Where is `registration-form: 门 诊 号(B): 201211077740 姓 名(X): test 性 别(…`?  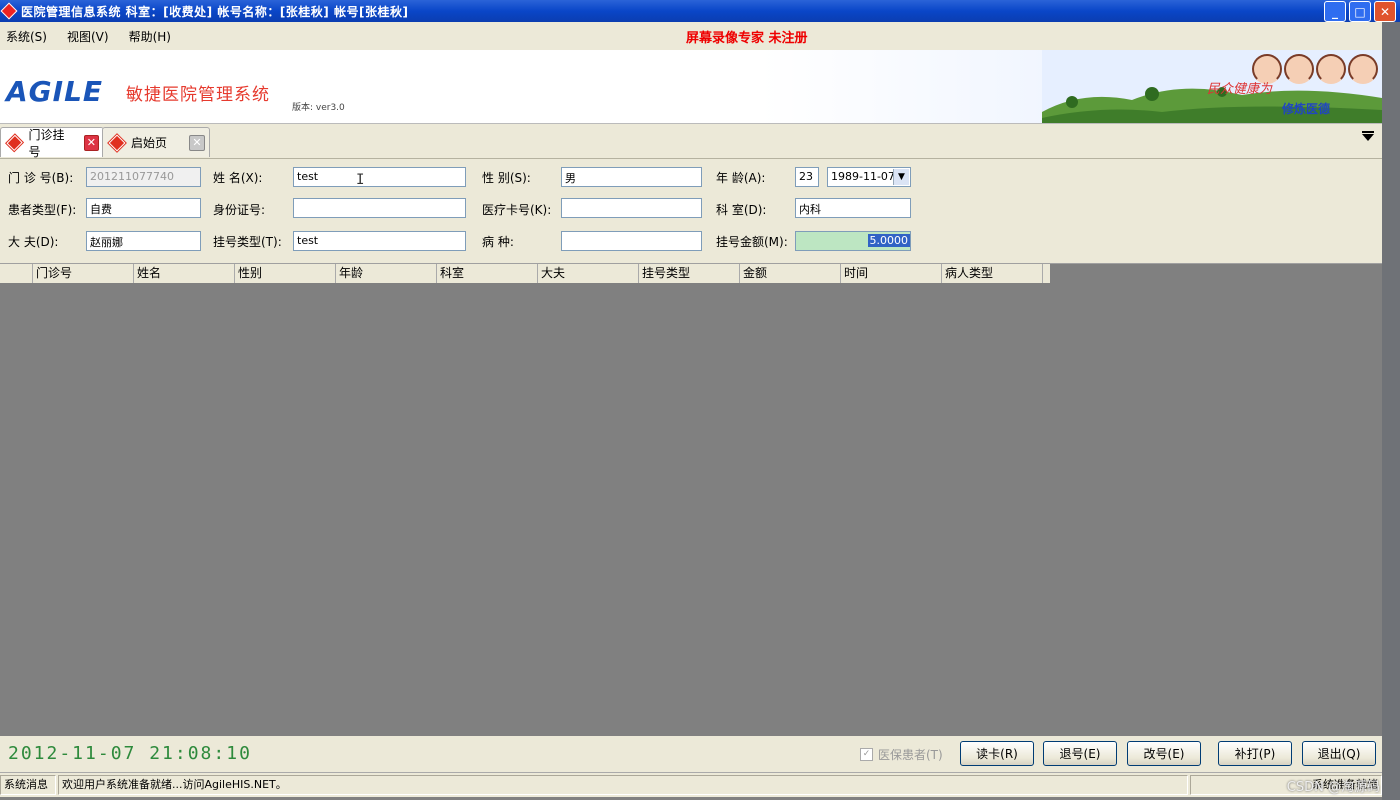 registration-form: 门 诊 号(B): 201211077740 姓 名(X): test 性 别(… is located at coordinates (691, 211).